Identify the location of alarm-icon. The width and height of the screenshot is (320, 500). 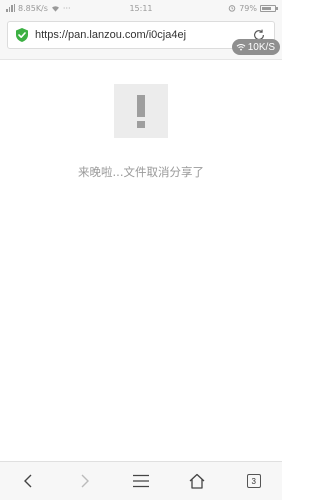
(232, 8).